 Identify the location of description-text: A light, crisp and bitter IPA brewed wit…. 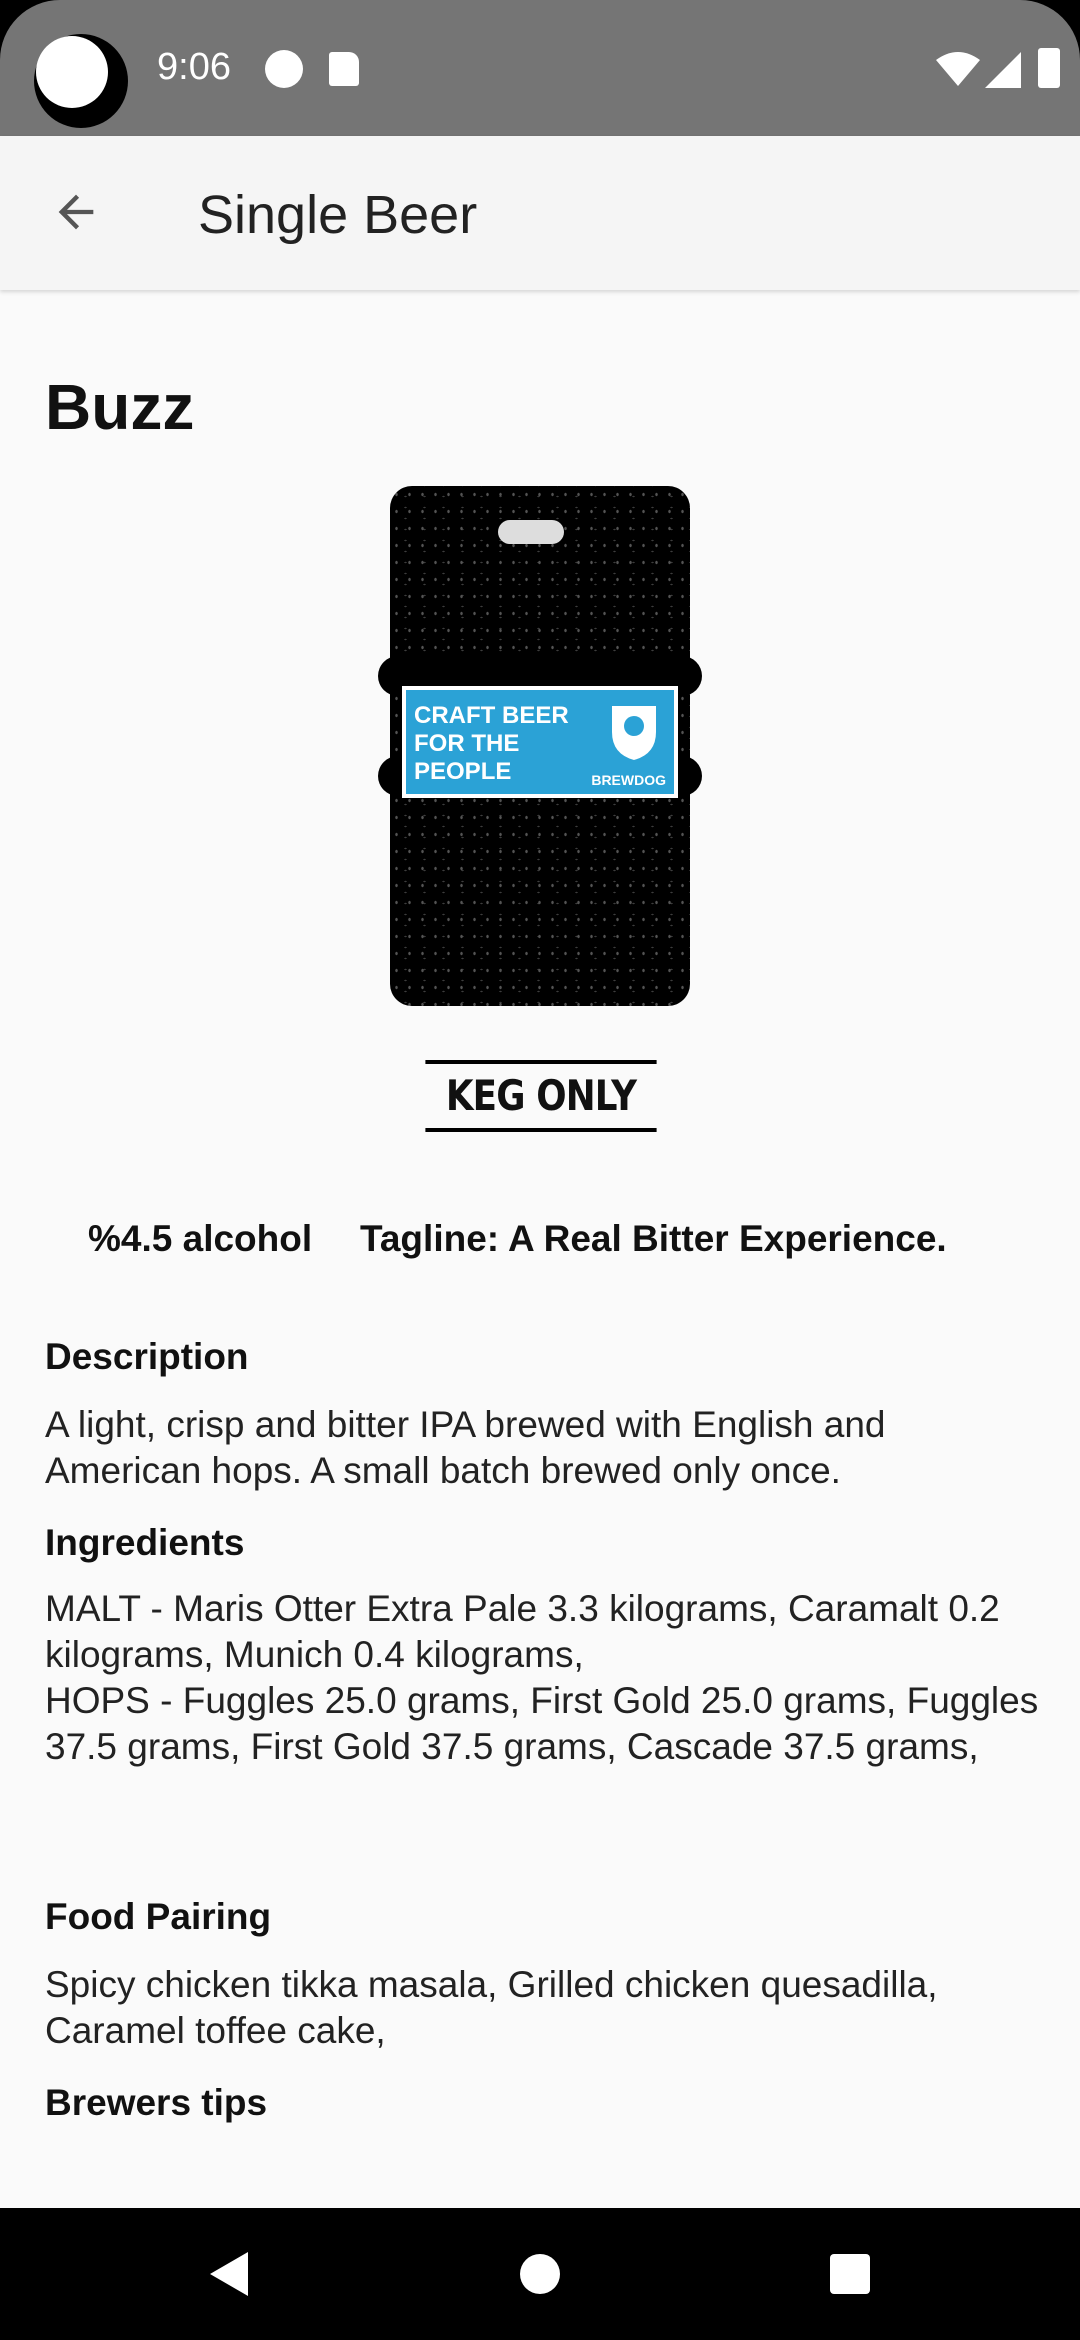
(465, 1447).